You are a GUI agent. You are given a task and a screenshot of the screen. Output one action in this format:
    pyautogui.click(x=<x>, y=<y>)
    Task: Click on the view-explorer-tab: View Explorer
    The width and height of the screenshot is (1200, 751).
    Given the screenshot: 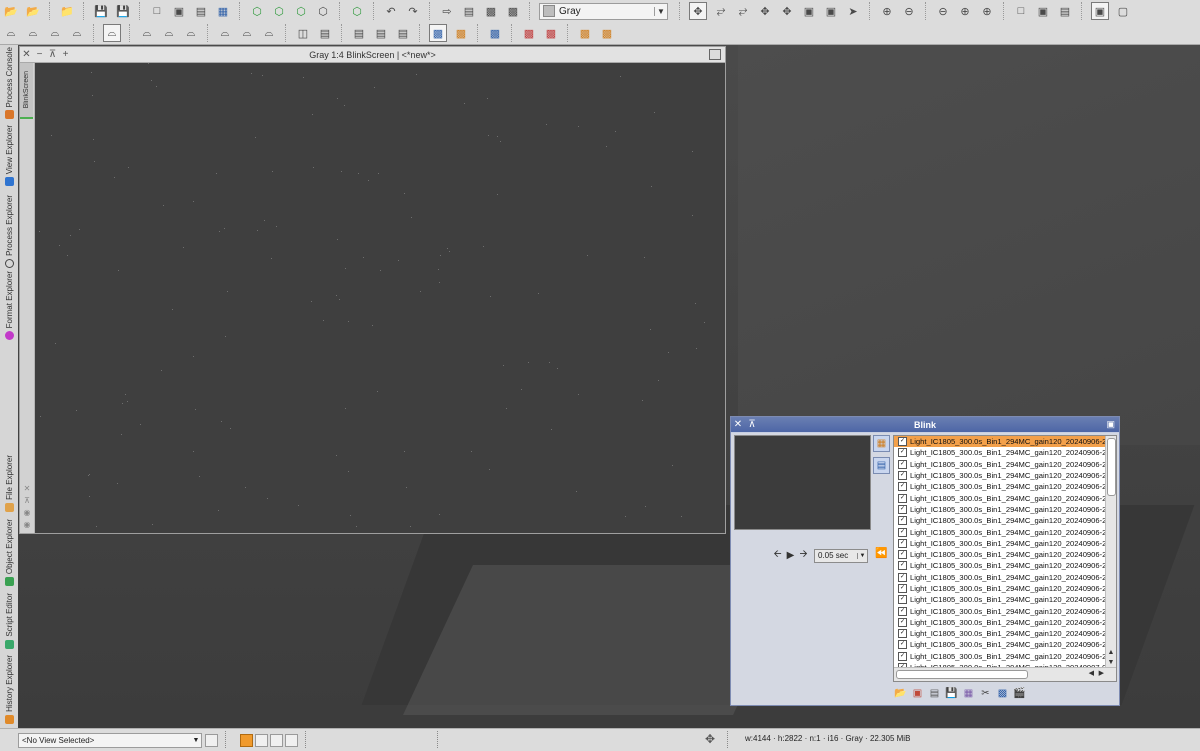 What is the action you would take?
    pyautogui.click(x=9, y=156)
    